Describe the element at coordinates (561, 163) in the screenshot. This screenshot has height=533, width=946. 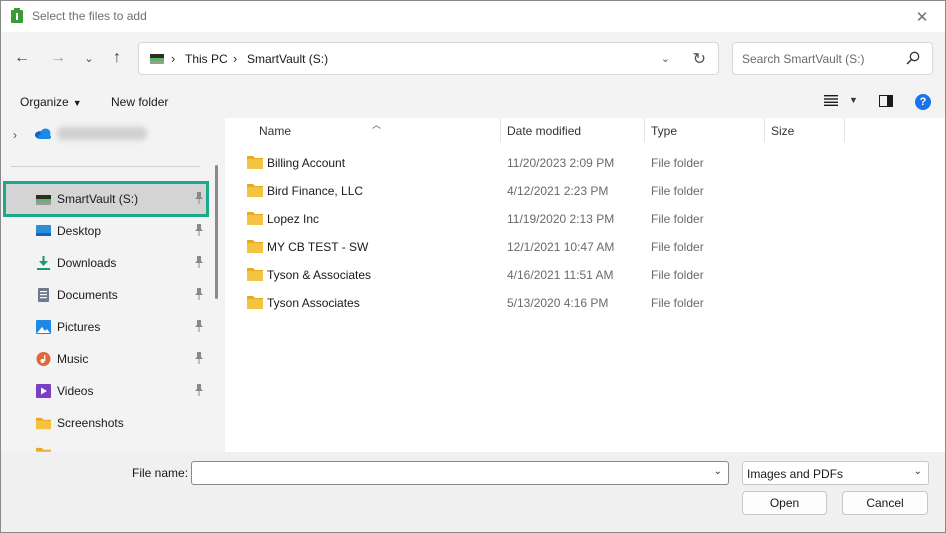
I see `file-date: 11/20/2023 2:09 PM` at that location.